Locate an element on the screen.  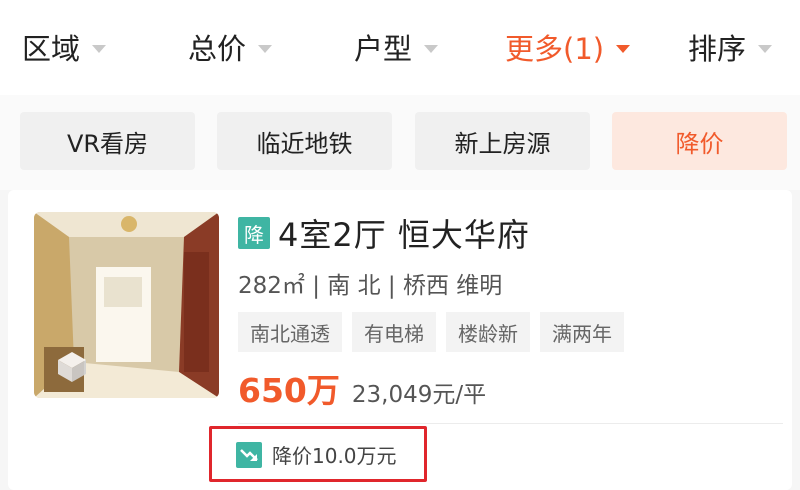
filter-area: 区域 is located at coordinates (64, 47).